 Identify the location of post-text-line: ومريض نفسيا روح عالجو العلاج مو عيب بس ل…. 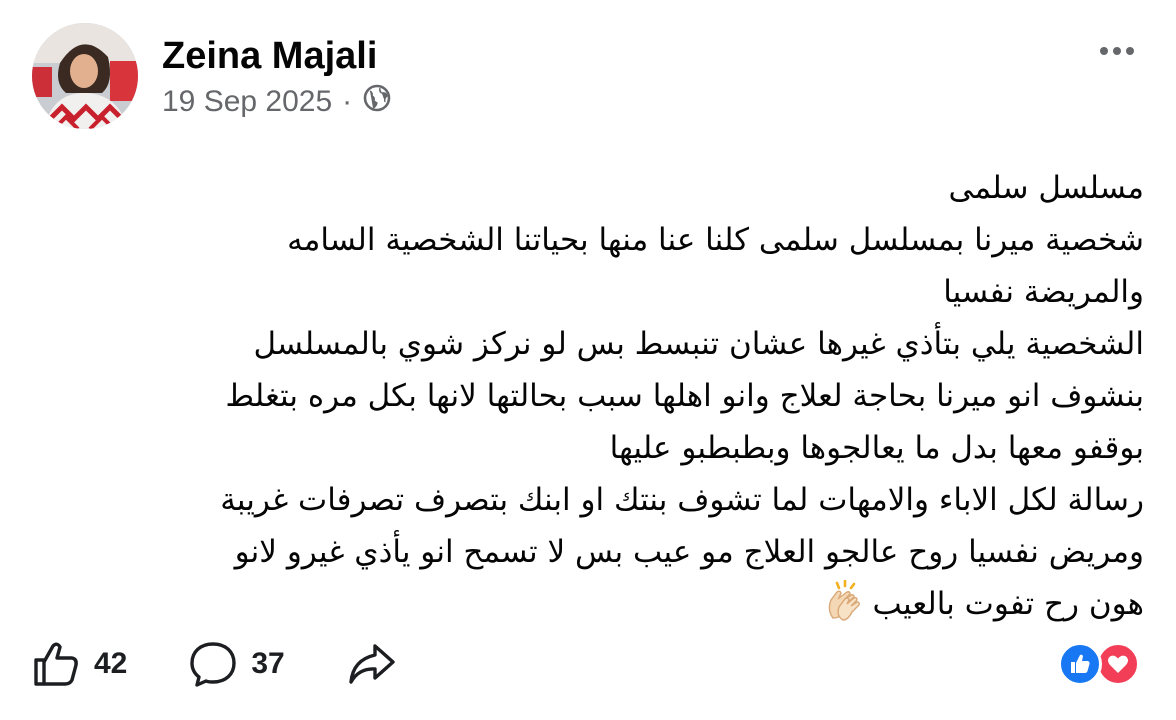
(689, 552).